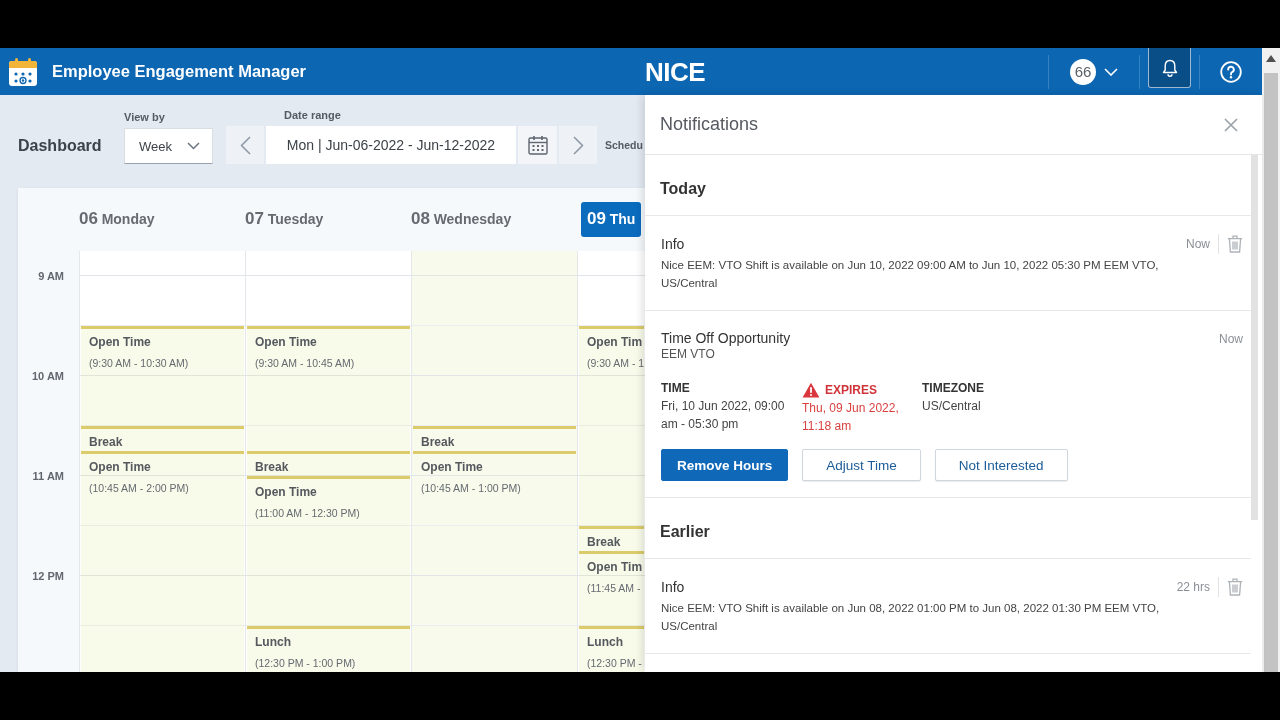  I want to click on previous-button, so click(245, 145).